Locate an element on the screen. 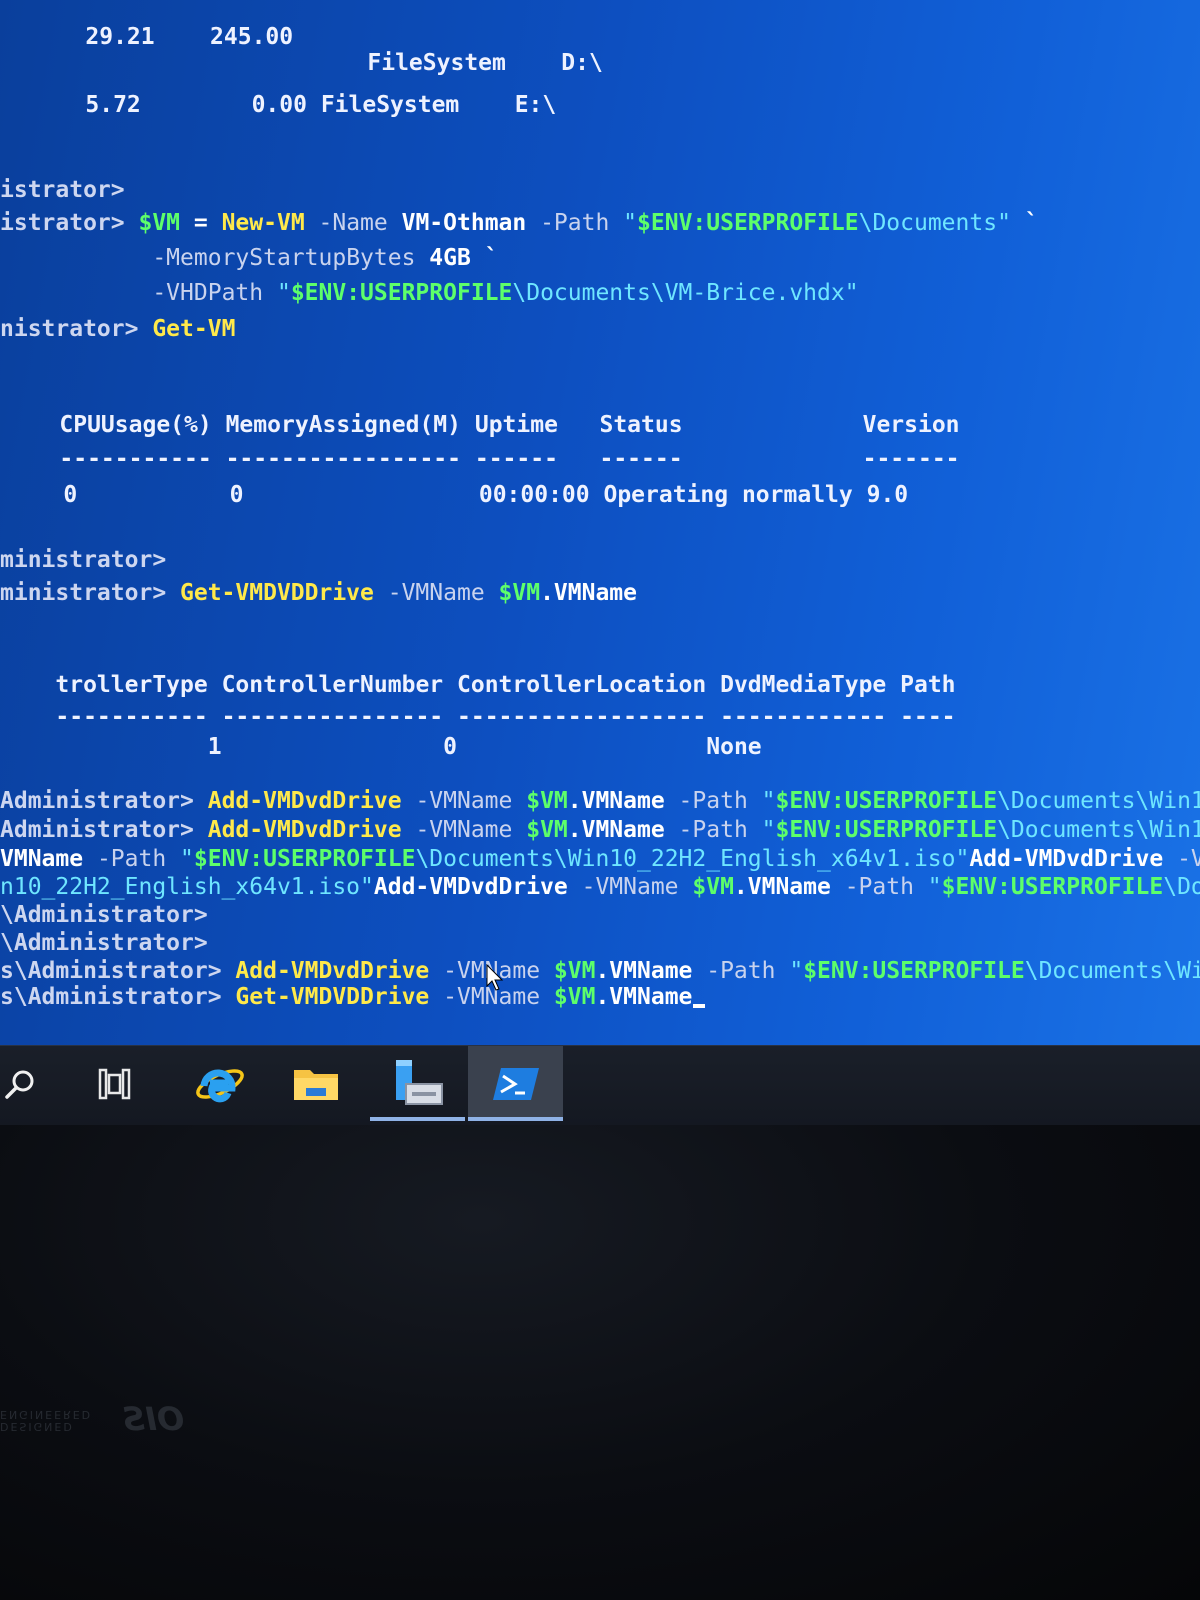 The image size is (1200, 1600). status-value: Operating normally is located at coordinates (728, 495).